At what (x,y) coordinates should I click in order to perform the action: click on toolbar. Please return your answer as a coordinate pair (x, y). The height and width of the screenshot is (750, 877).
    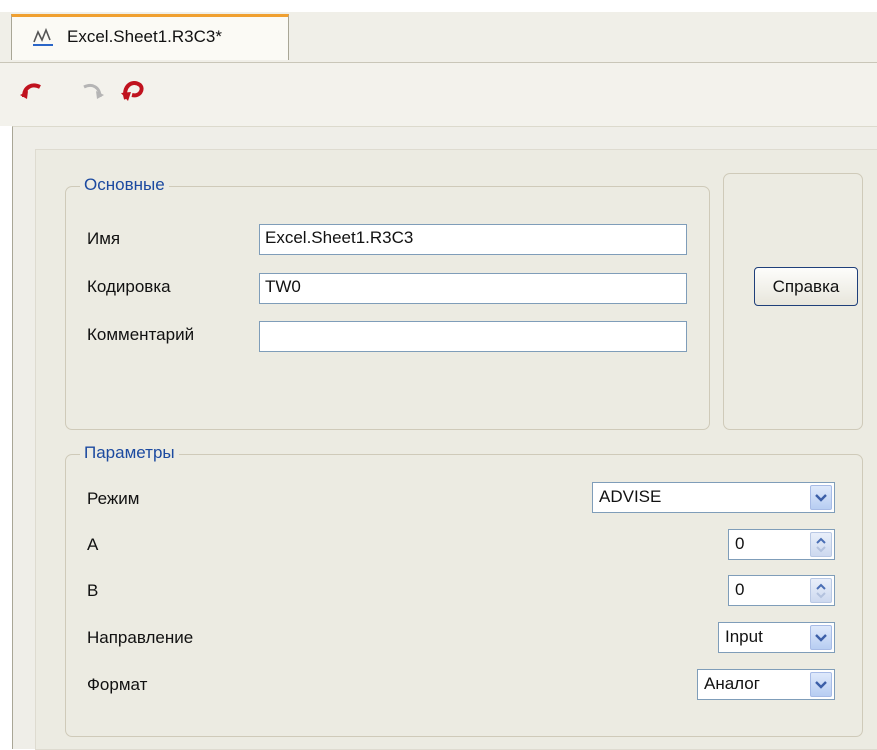
    Looking at the image, I should click on (438, 94).